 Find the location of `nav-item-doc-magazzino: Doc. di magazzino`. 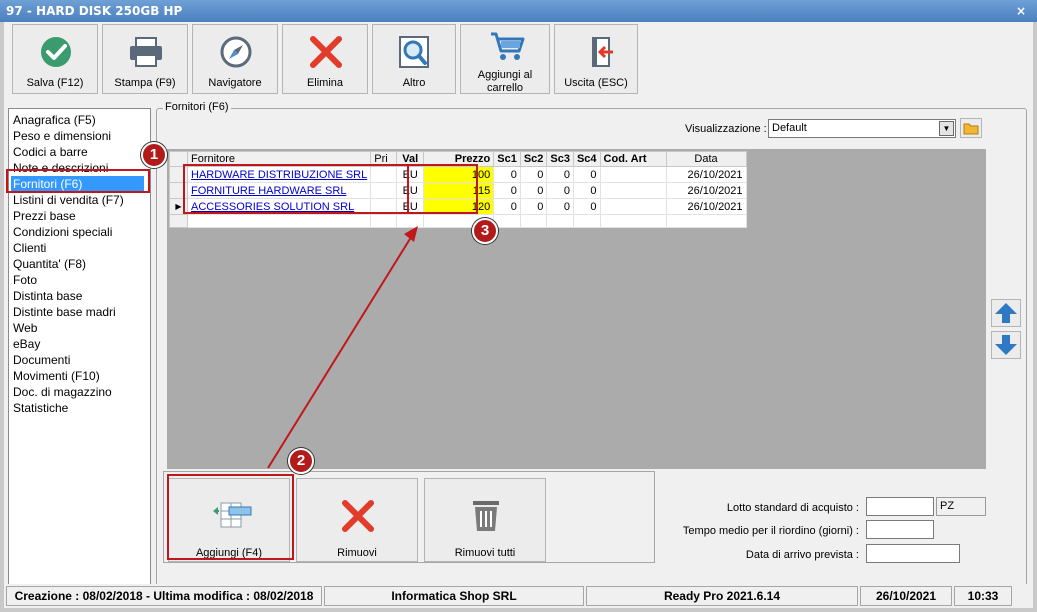

nav-item-doc-magazzino: Doc. di magazzino is located at coordinates (79, 392).